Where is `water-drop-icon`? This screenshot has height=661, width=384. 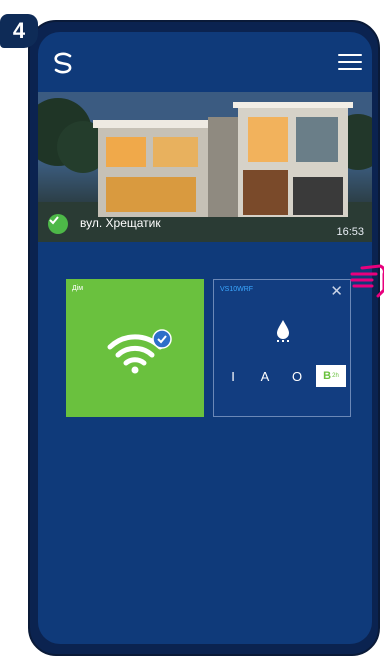 water-drop-icon is located at coordinates (283, 331).